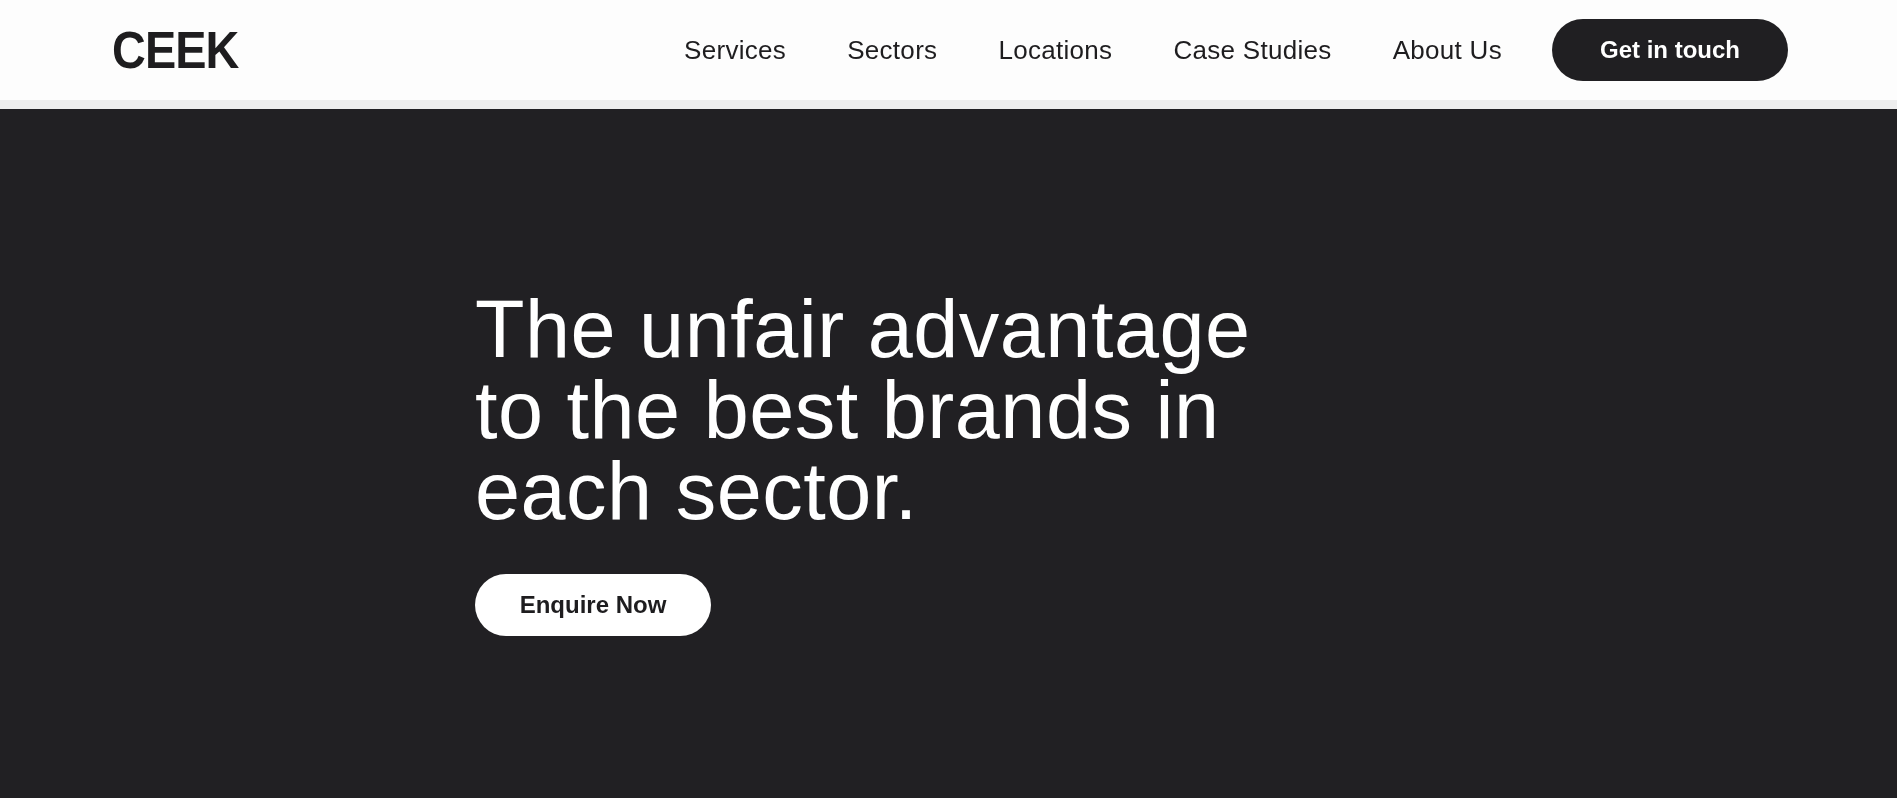  Describe the element at coordinates (1447, 50) in the screenshot. I see `nav-link: About Us` at that location.